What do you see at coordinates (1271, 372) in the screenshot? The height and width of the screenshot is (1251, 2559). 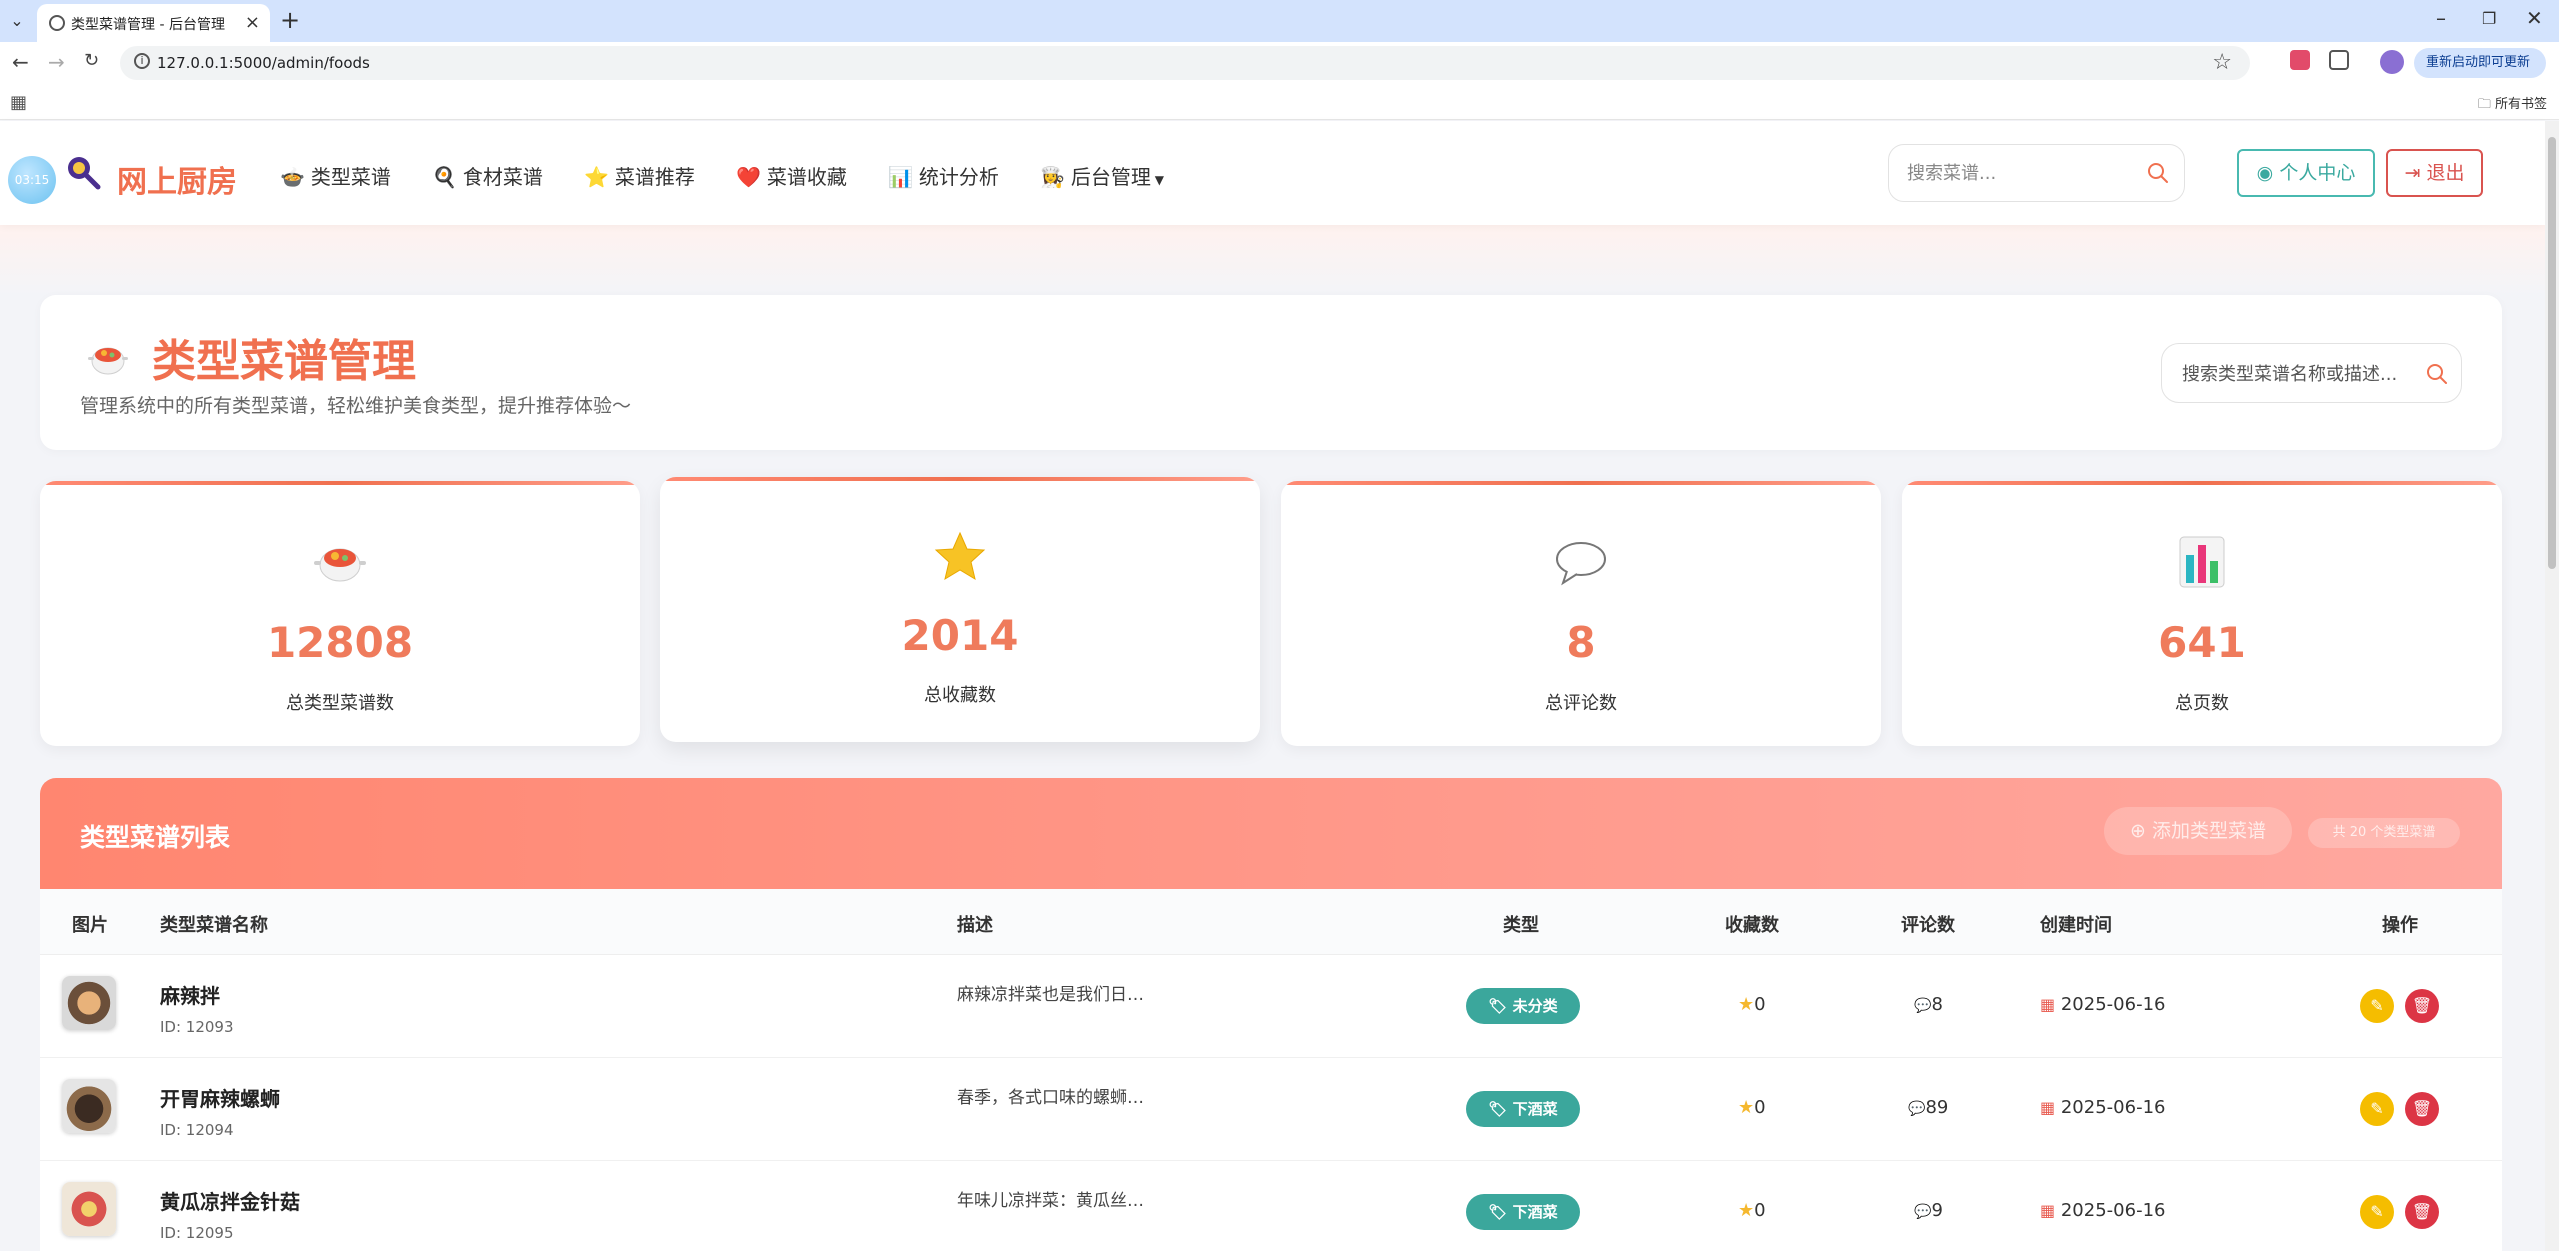 I see `page-title-card: 类型菜谱管理 管理系统中的所有类型菜谱，轻松维护美食类型，提升推荐体验～` at bounding box center [1271, 372].